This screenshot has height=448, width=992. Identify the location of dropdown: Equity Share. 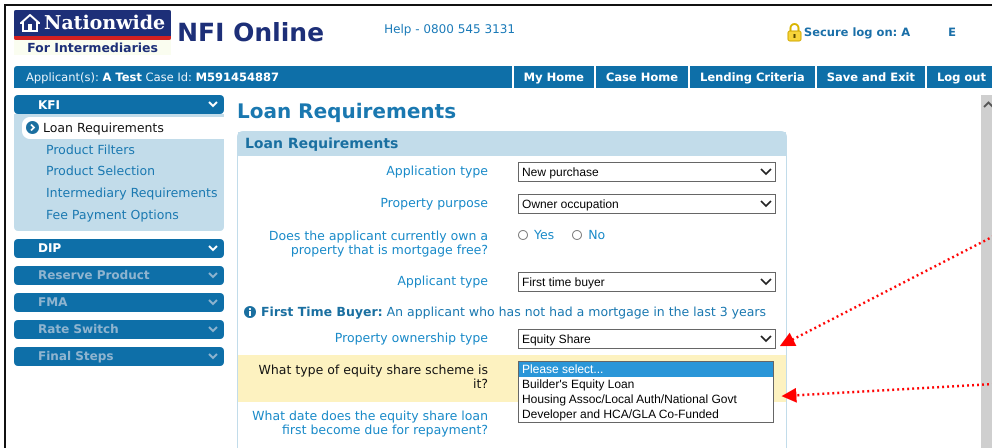
(647, 339).